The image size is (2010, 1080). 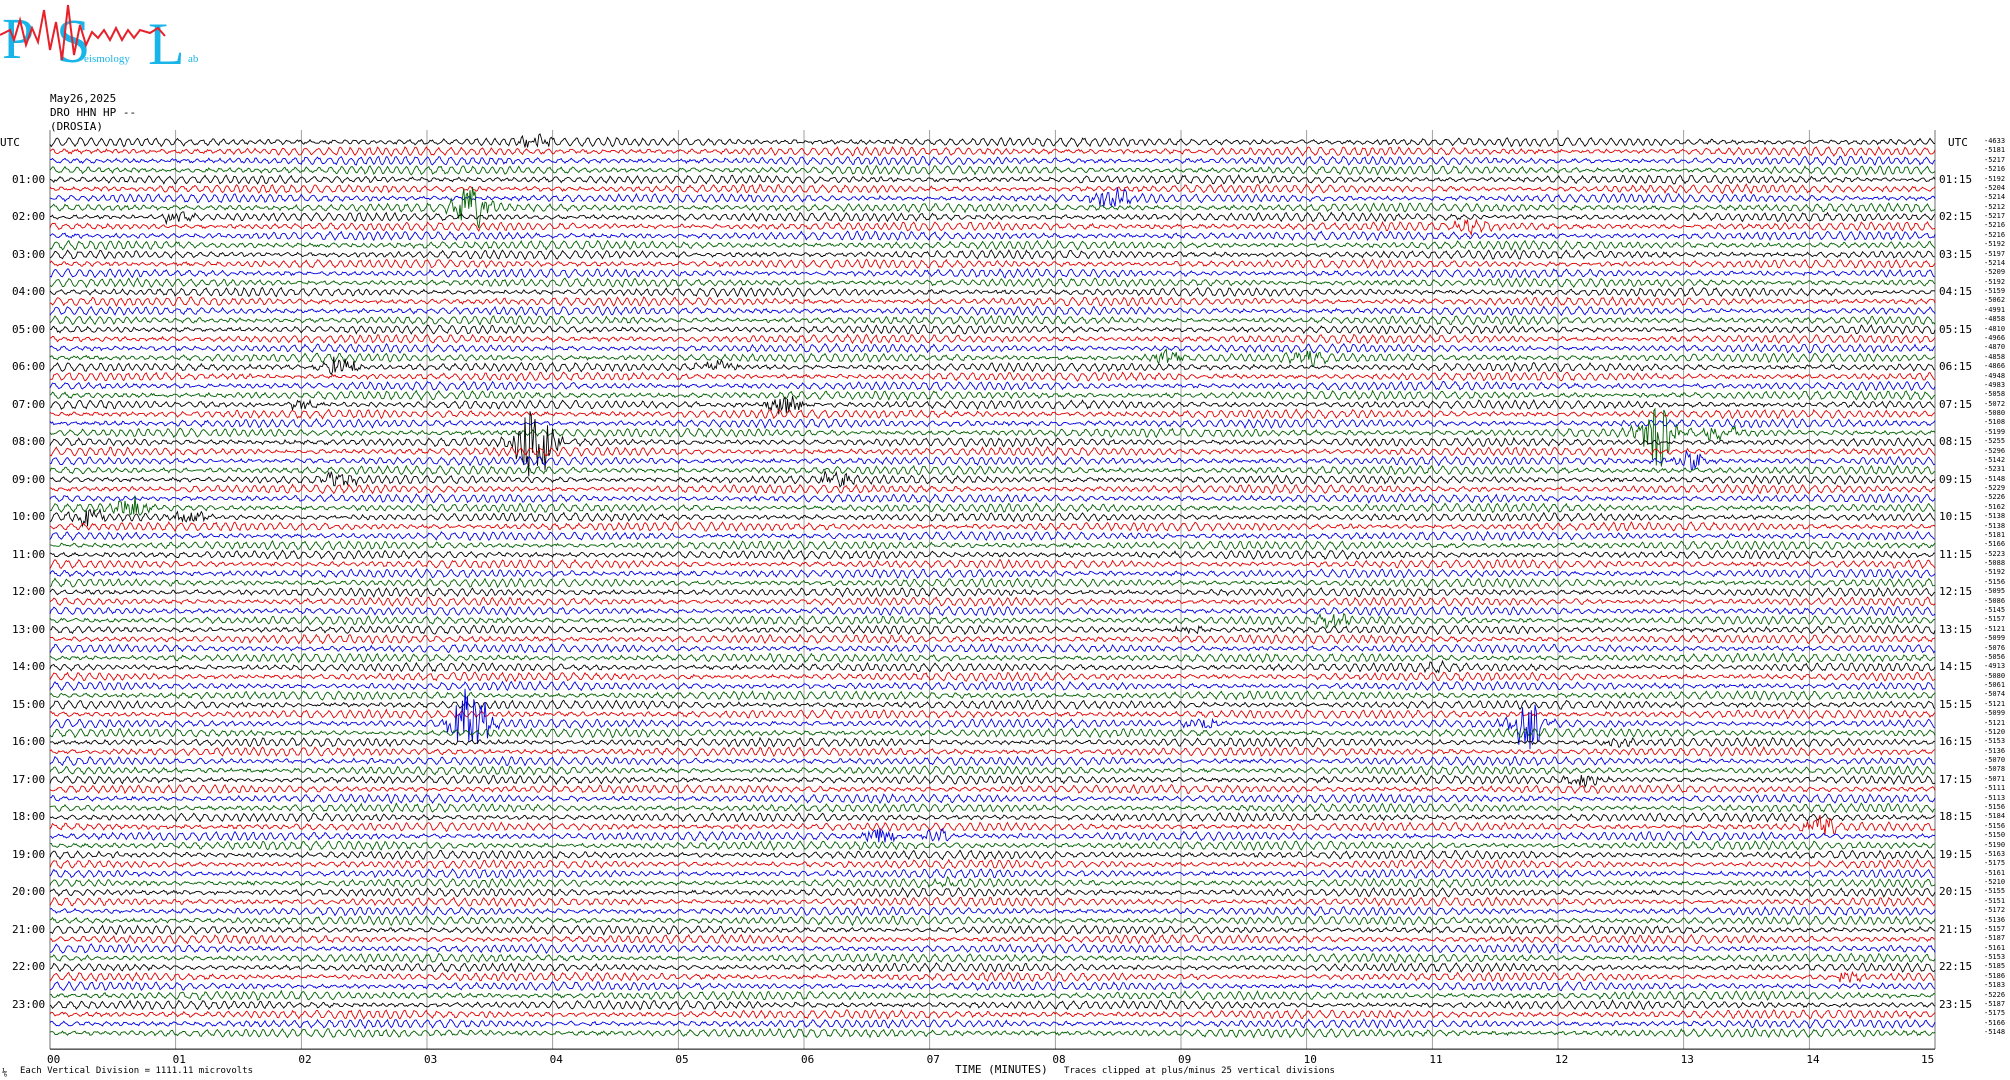 I want to click on x-tick-label: 00, so click(x=54, y=1060).